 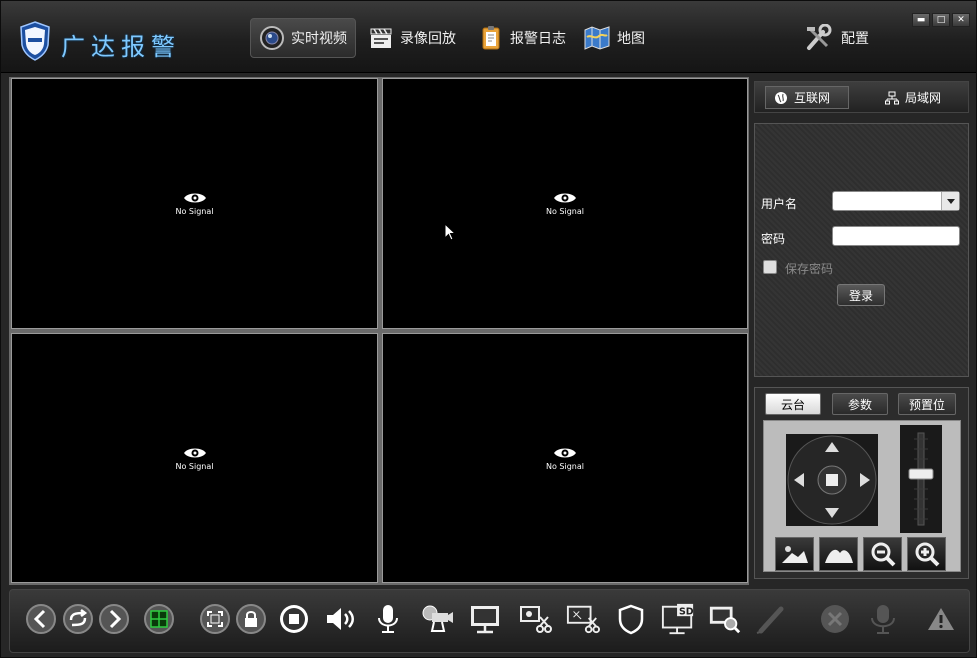 I want to click on title-bar: 广达报警 实时视频 录像回放 报警日志 地图 配置 ▬ □ ✕, so click(x=488, y=37).